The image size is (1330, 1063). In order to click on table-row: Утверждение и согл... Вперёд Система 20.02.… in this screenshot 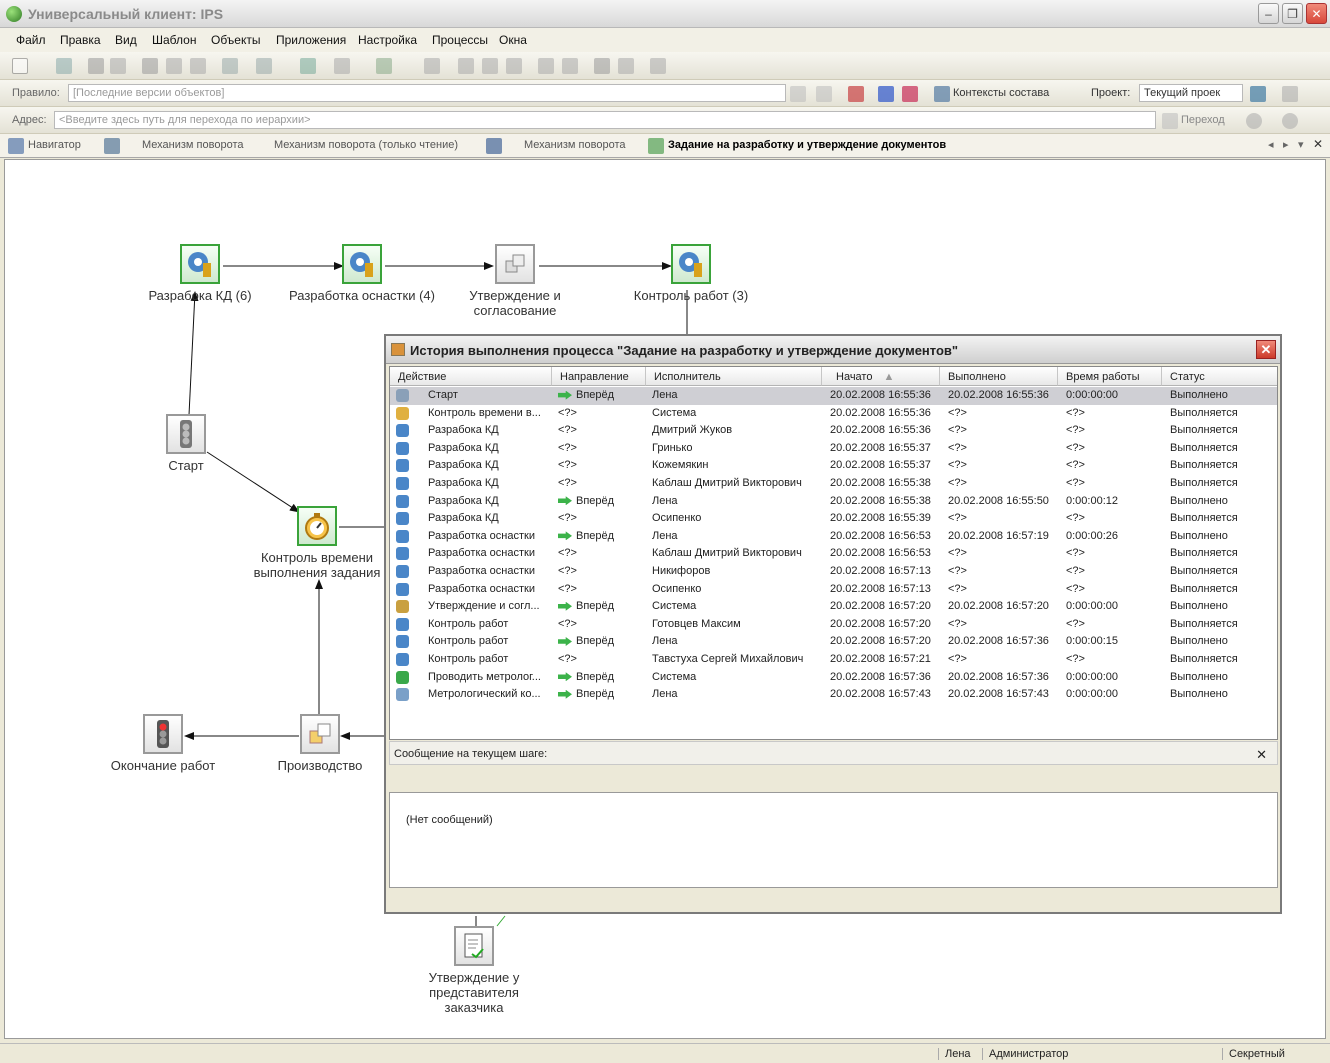, I will do `click(833, 607)`.